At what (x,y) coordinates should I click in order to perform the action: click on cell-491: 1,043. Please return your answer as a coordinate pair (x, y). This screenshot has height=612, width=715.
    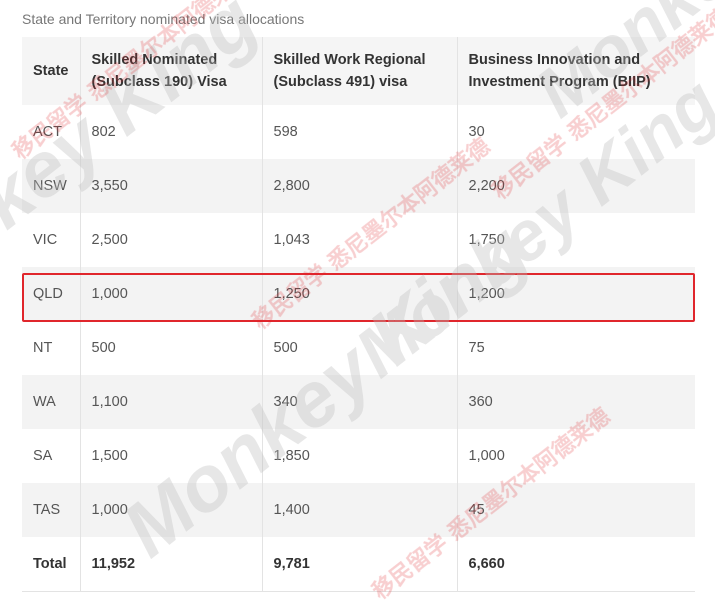
    Looking at the image, I should click on (359, 240).